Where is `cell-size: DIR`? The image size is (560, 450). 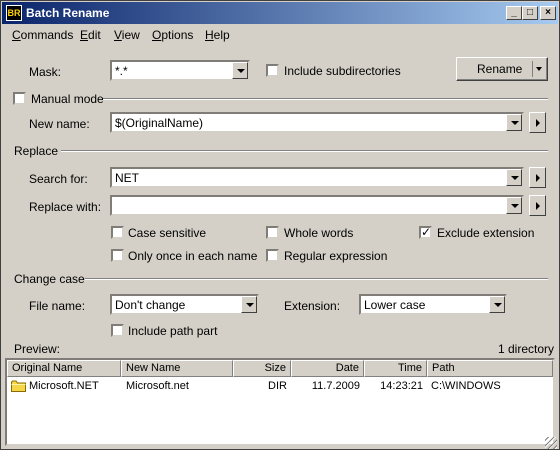 cell-size: DIR is located at coordinates (277, 386).